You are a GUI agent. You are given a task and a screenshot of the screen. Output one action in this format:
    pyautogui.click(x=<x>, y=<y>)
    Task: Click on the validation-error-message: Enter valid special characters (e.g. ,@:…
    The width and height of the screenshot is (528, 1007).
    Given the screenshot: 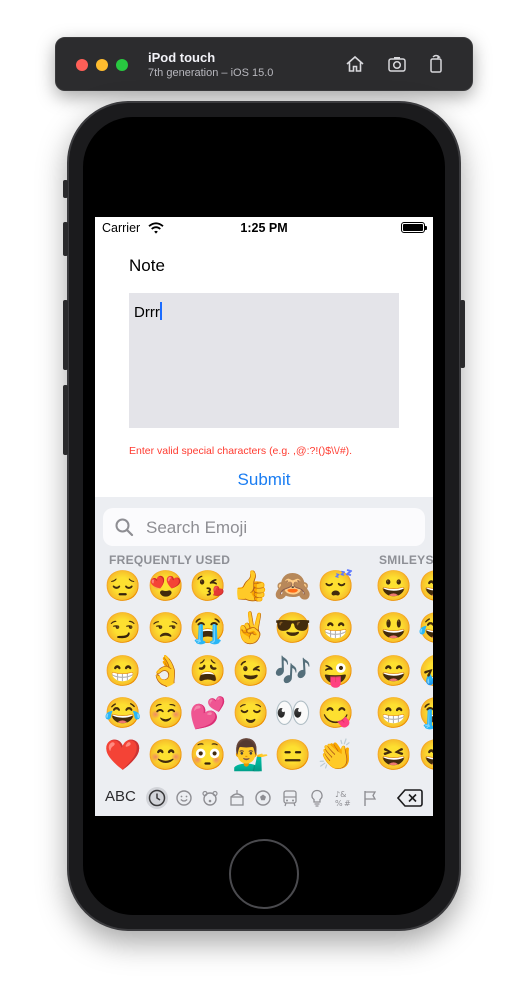 What is the action you would take?
    pyautogui.click(x=241, y=451)
    